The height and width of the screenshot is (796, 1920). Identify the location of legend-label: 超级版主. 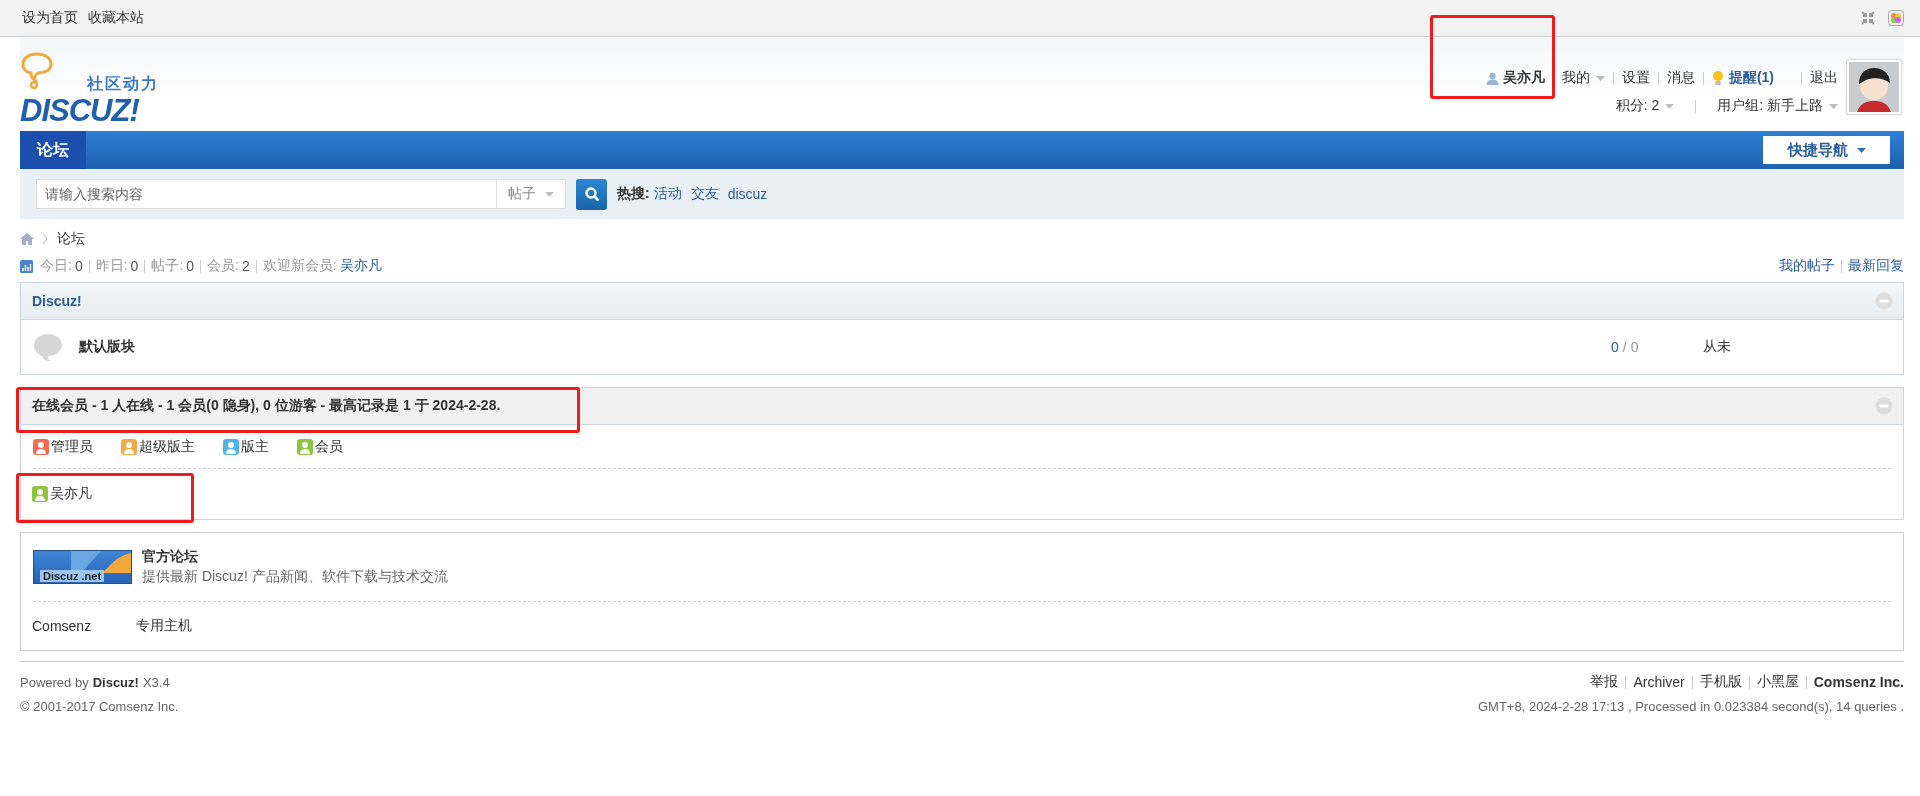
(167, 446).